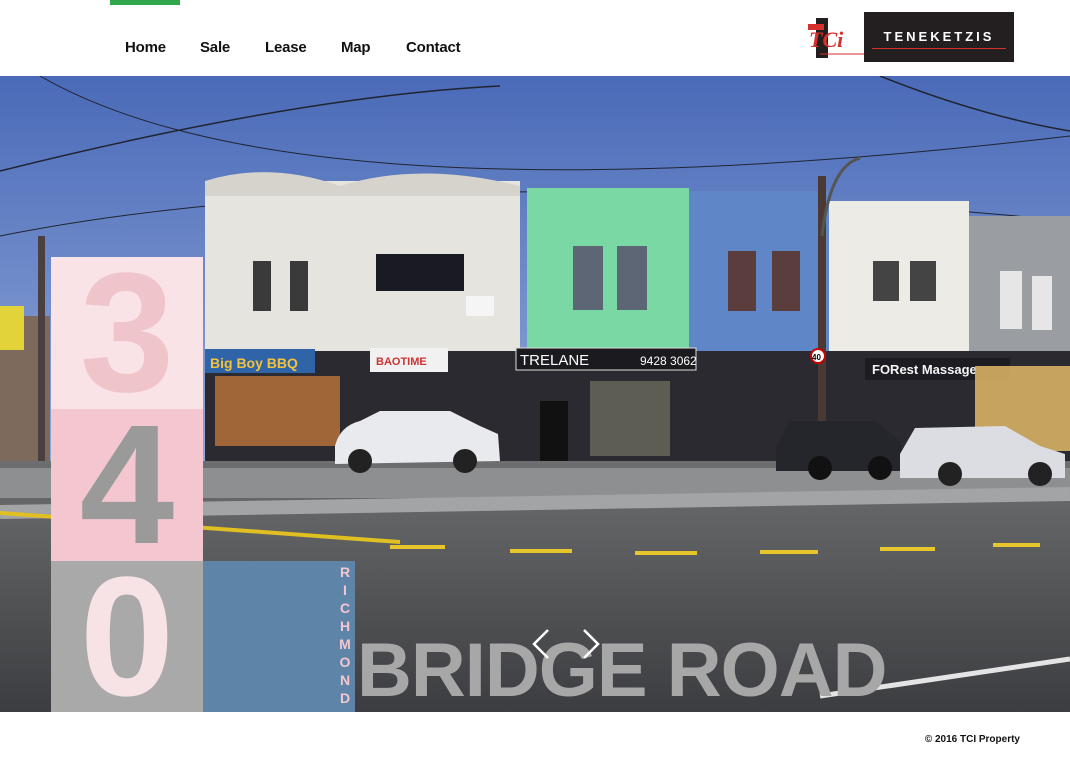 This screenshot has height=773, width=1070. I want to click on shop-sign-massage: FORest Massage, so click(924, 369).